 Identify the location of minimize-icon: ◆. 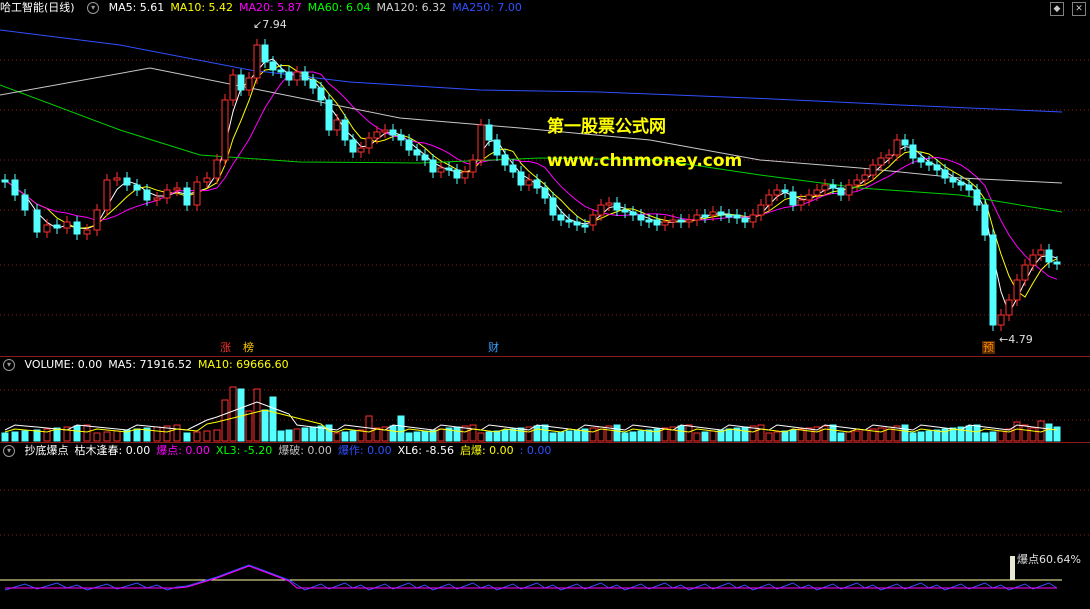
(1057, 9).